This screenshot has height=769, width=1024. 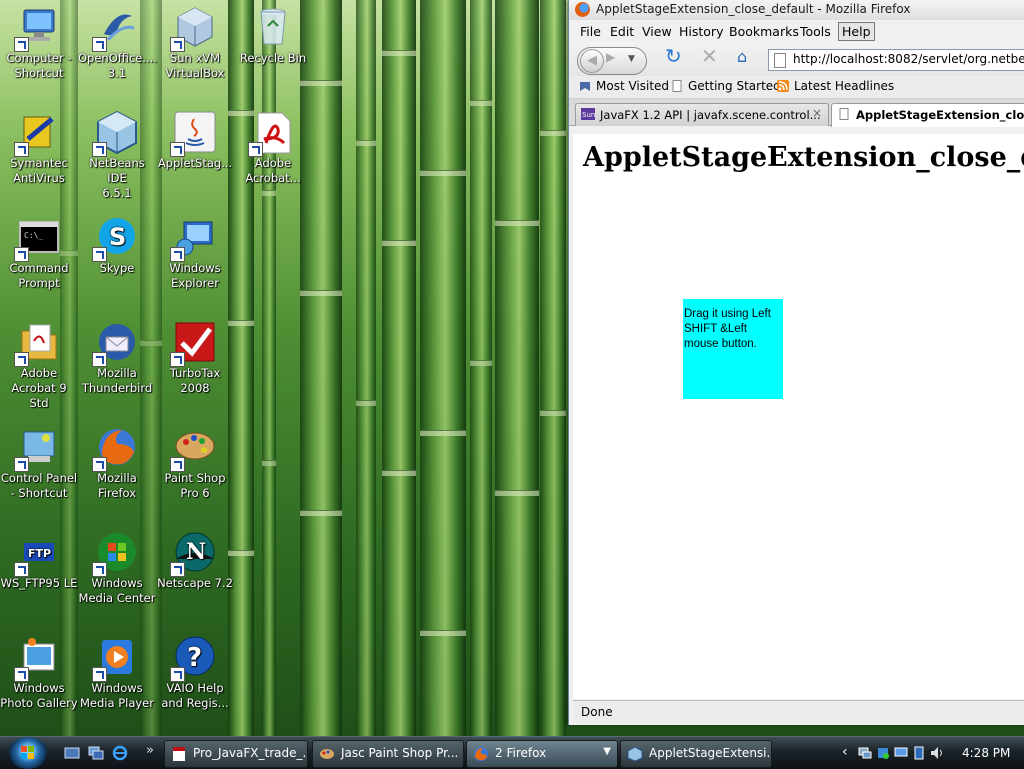 What do you see at coordinates (798, 711) in the screenshot?
I see `status-bar: Done` at bounding box center [798, 711].